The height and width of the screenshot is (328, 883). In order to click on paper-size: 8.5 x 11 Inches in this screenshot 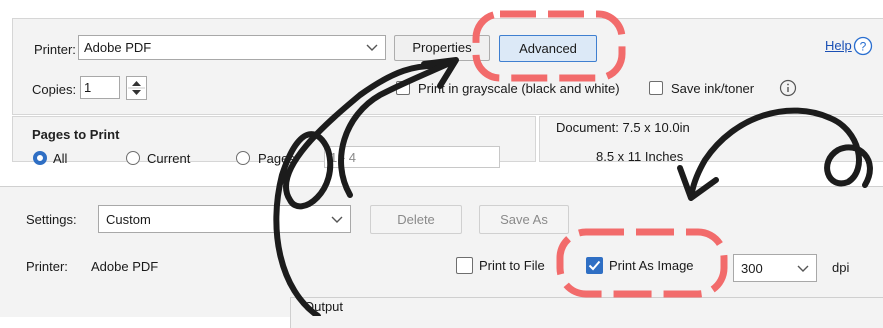, I will do `click(640, 156)`.